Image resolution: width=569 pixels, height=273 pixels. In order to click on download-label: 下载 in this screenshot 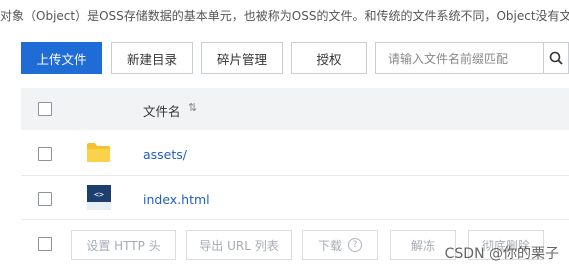, I will do `click(329, 245)`.